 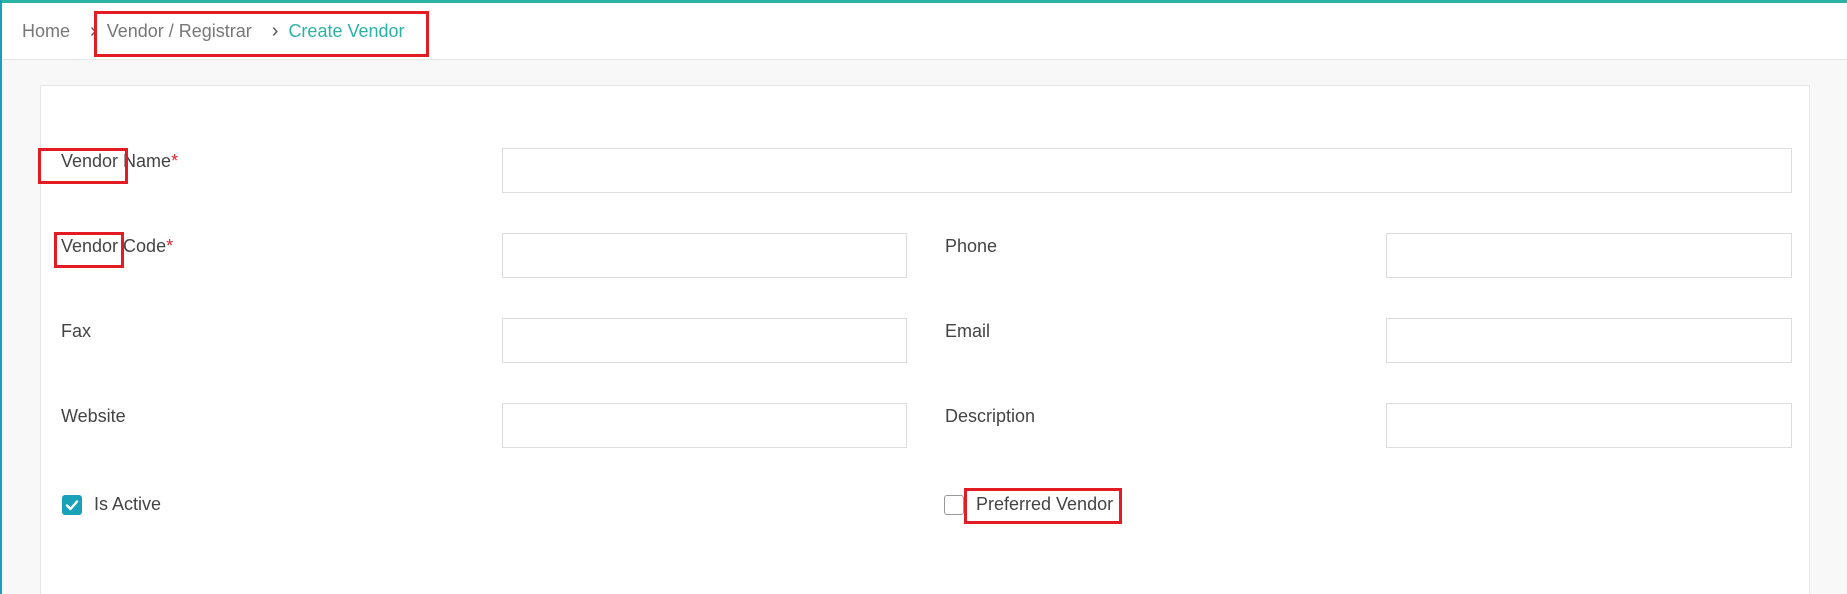 What do you see at coordinates (76, 331) in the screenshot?
I see `fax-label: Fax` at bounding box center [76, 331].